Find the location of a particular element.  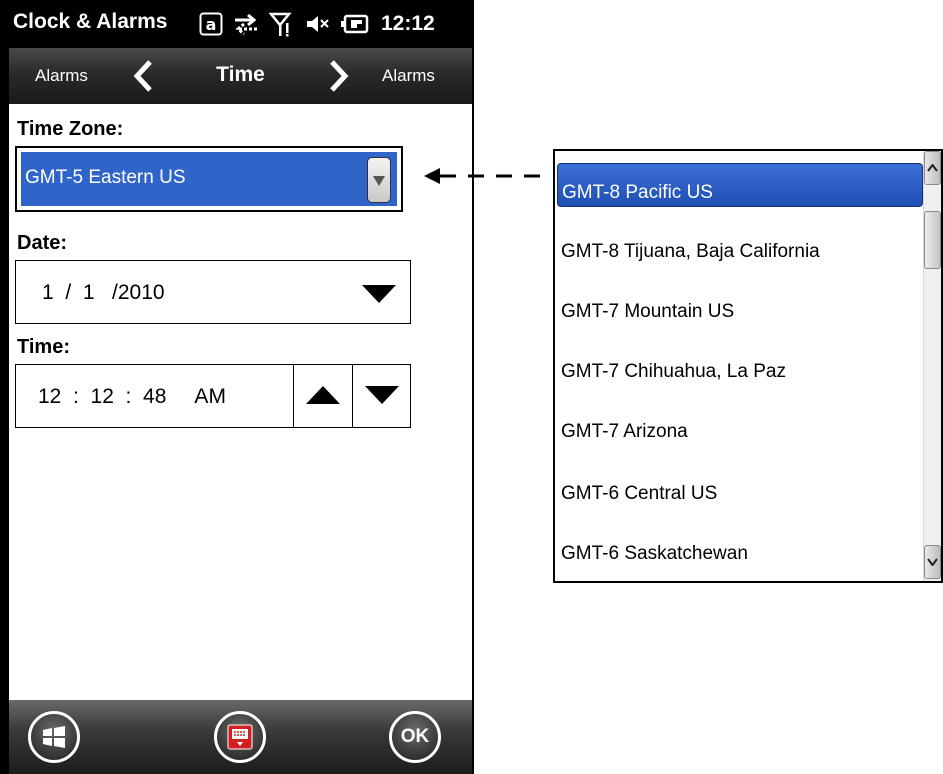

date-label: Date: is located at coordinates (42, 243).